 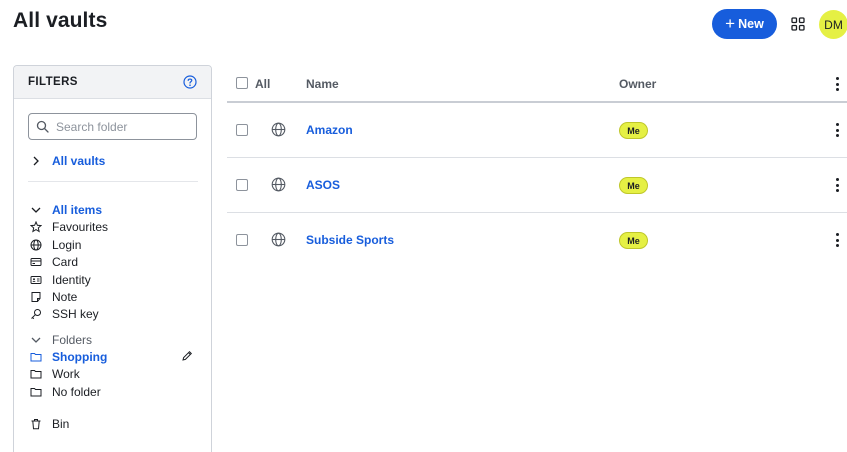 I want to click on filter-login: Login, so click(x=55, y=245).